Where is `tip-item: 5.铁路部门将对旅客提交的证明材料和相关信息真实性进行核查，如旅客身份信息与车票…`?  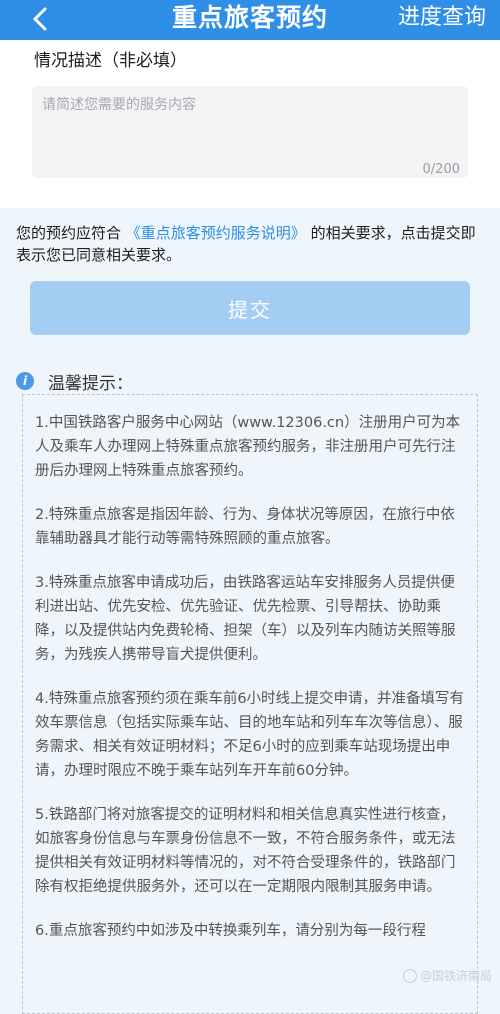
tip-item: 5.铁路部门将对旅客提交的证明材料和相关信息真实性进行核查，如旅客身份信息与车票… is located at coordinates (245, 851).